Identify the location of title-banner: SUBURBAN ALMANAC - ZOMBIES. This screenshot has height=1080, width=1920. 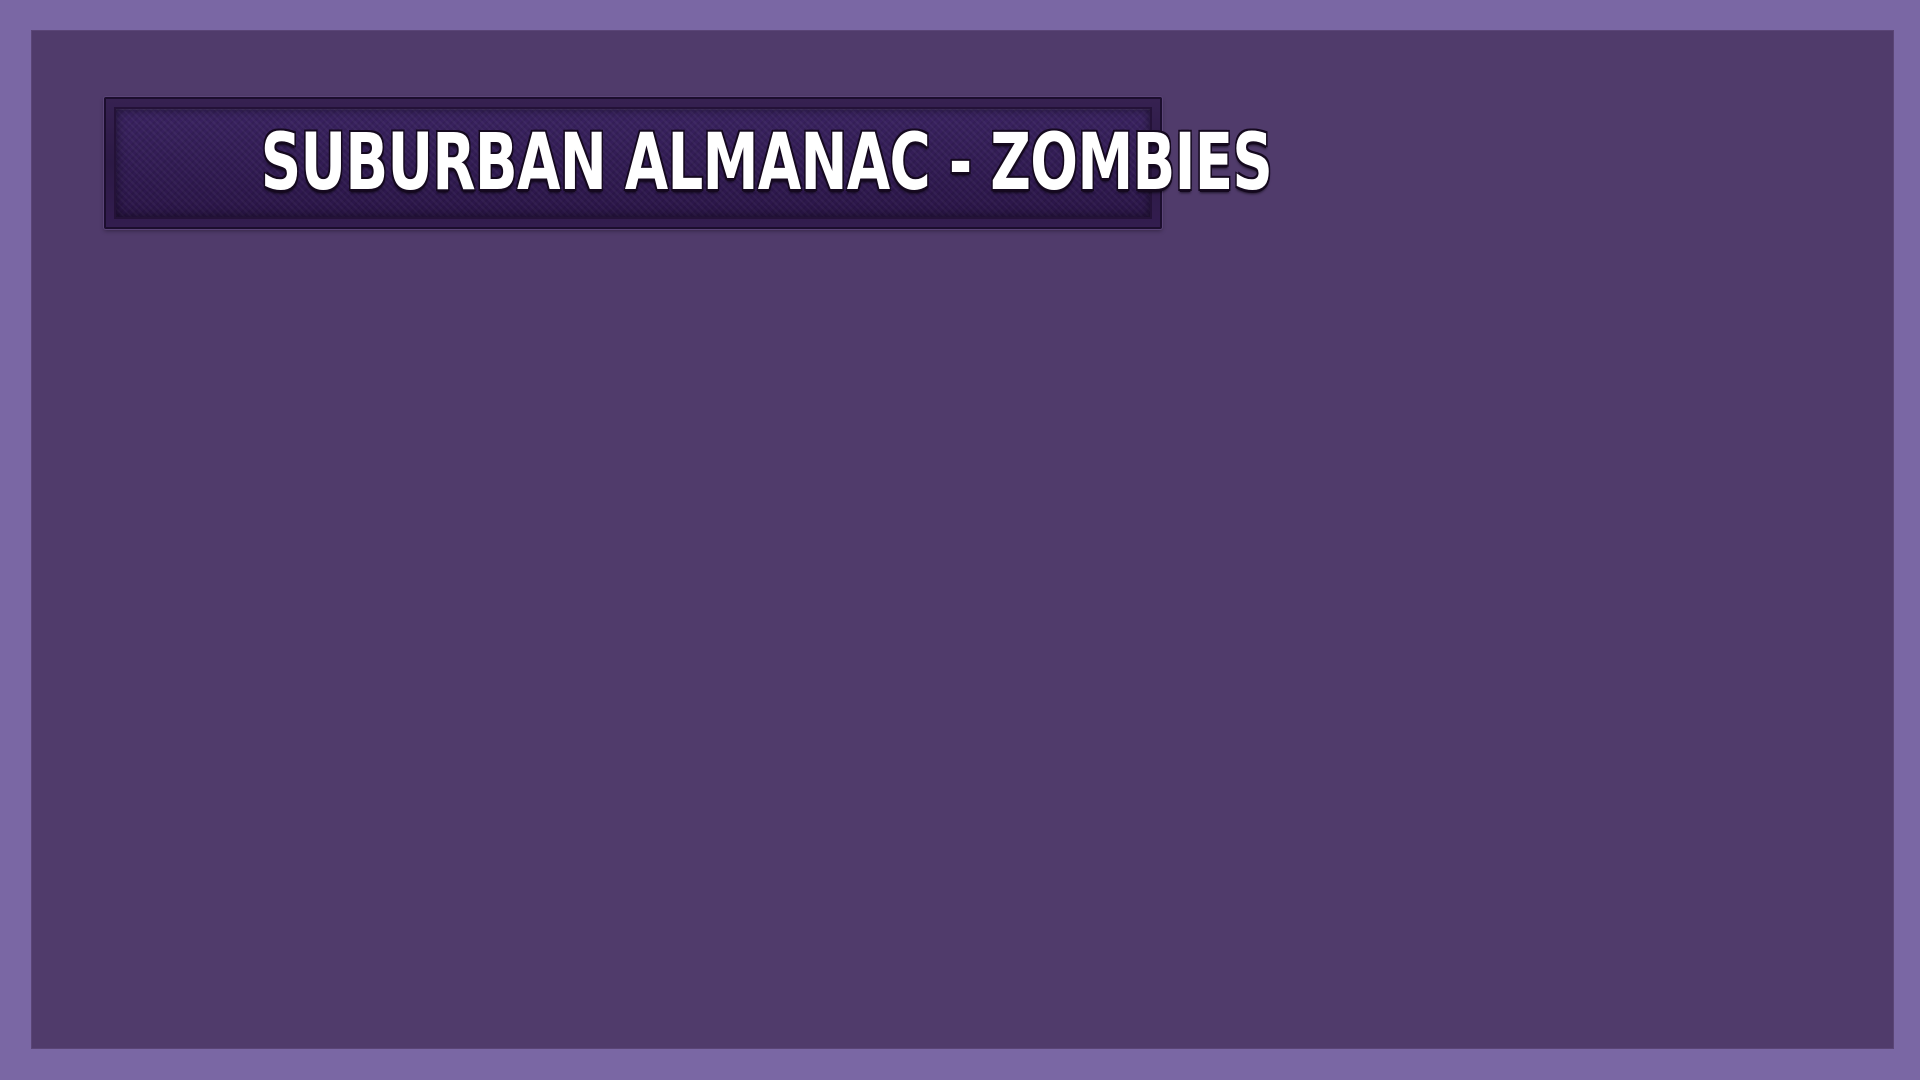
(688, 163).